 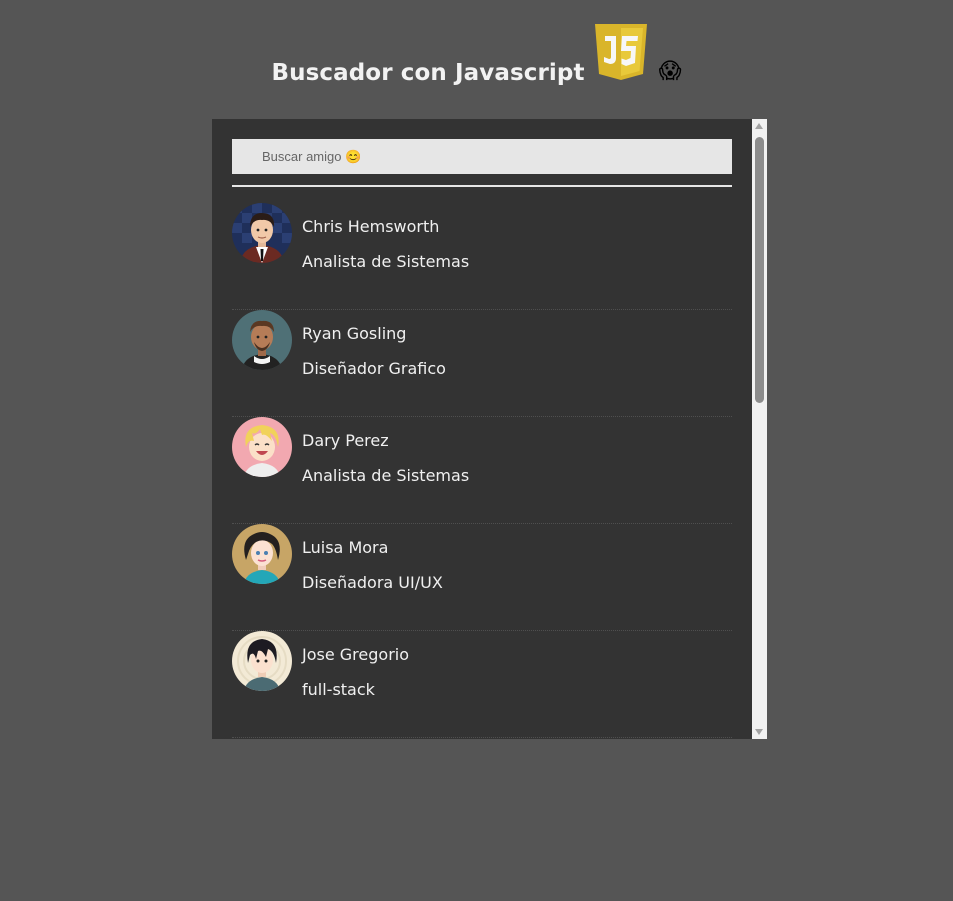 What do you see at coordinates (428, 73) in the screenshot?
I see `page-title: Buscador con Javascript` at bounding box center [428, 73].